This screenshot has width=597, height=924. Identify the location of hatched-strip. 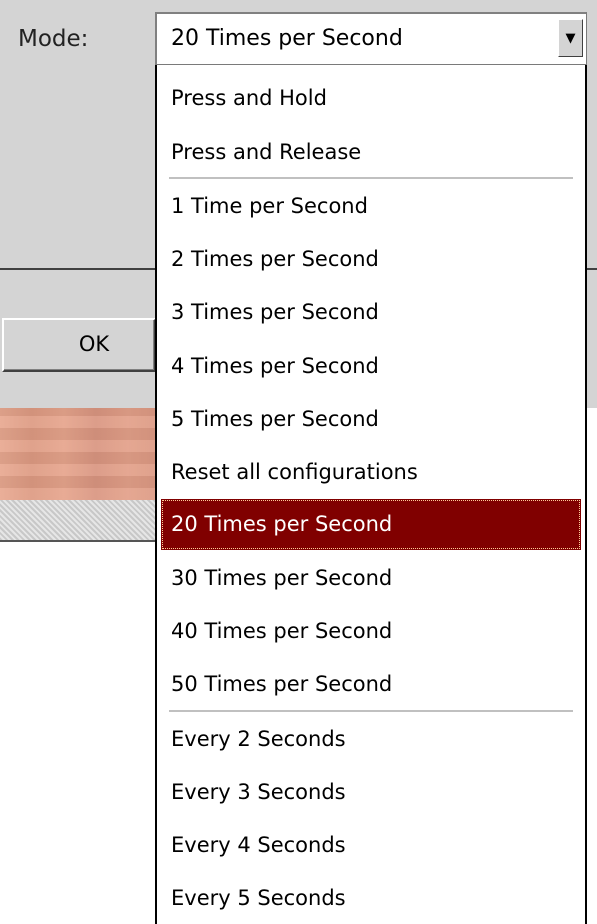
(80, 520).